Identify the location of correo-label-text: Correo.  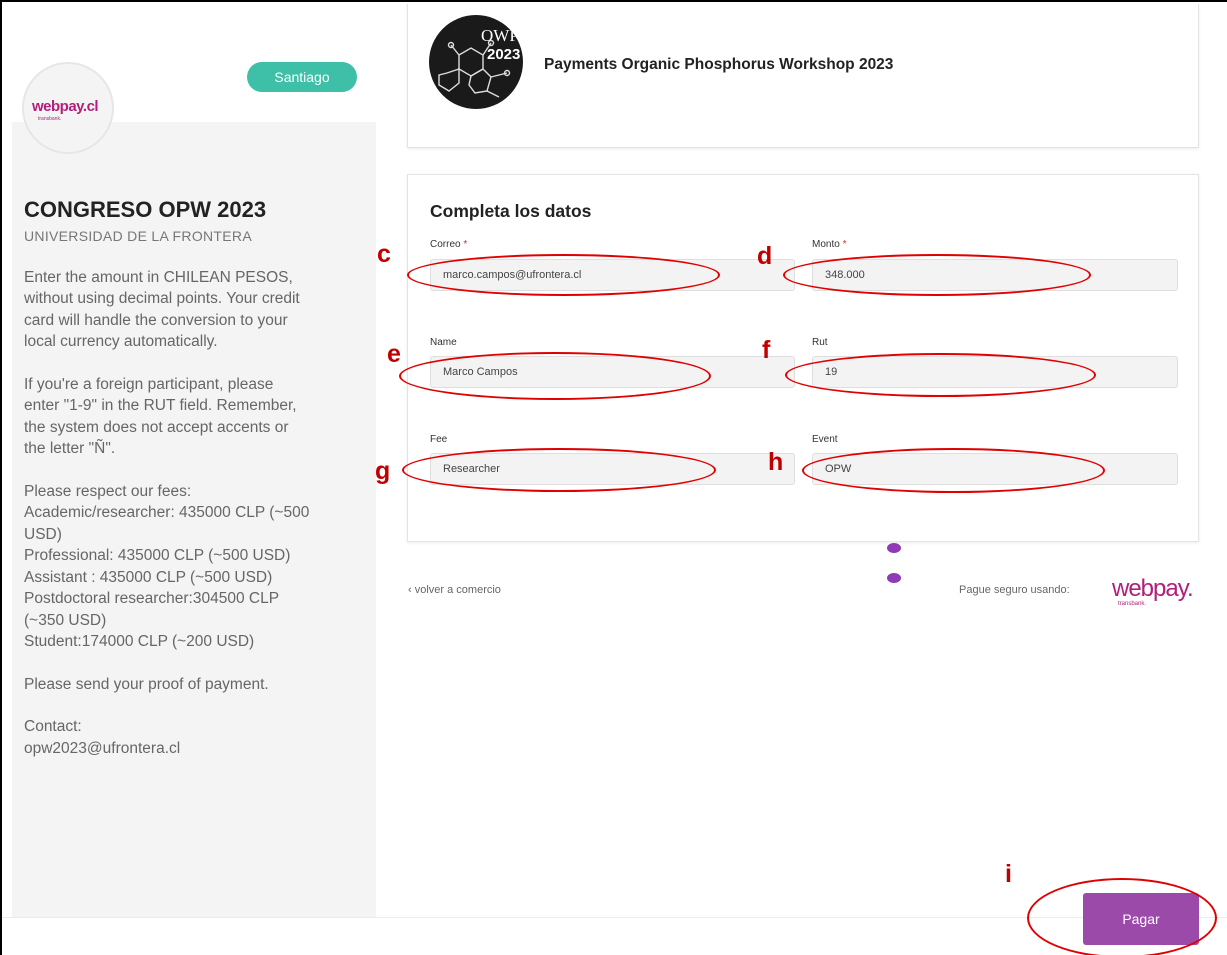
(445, 244).